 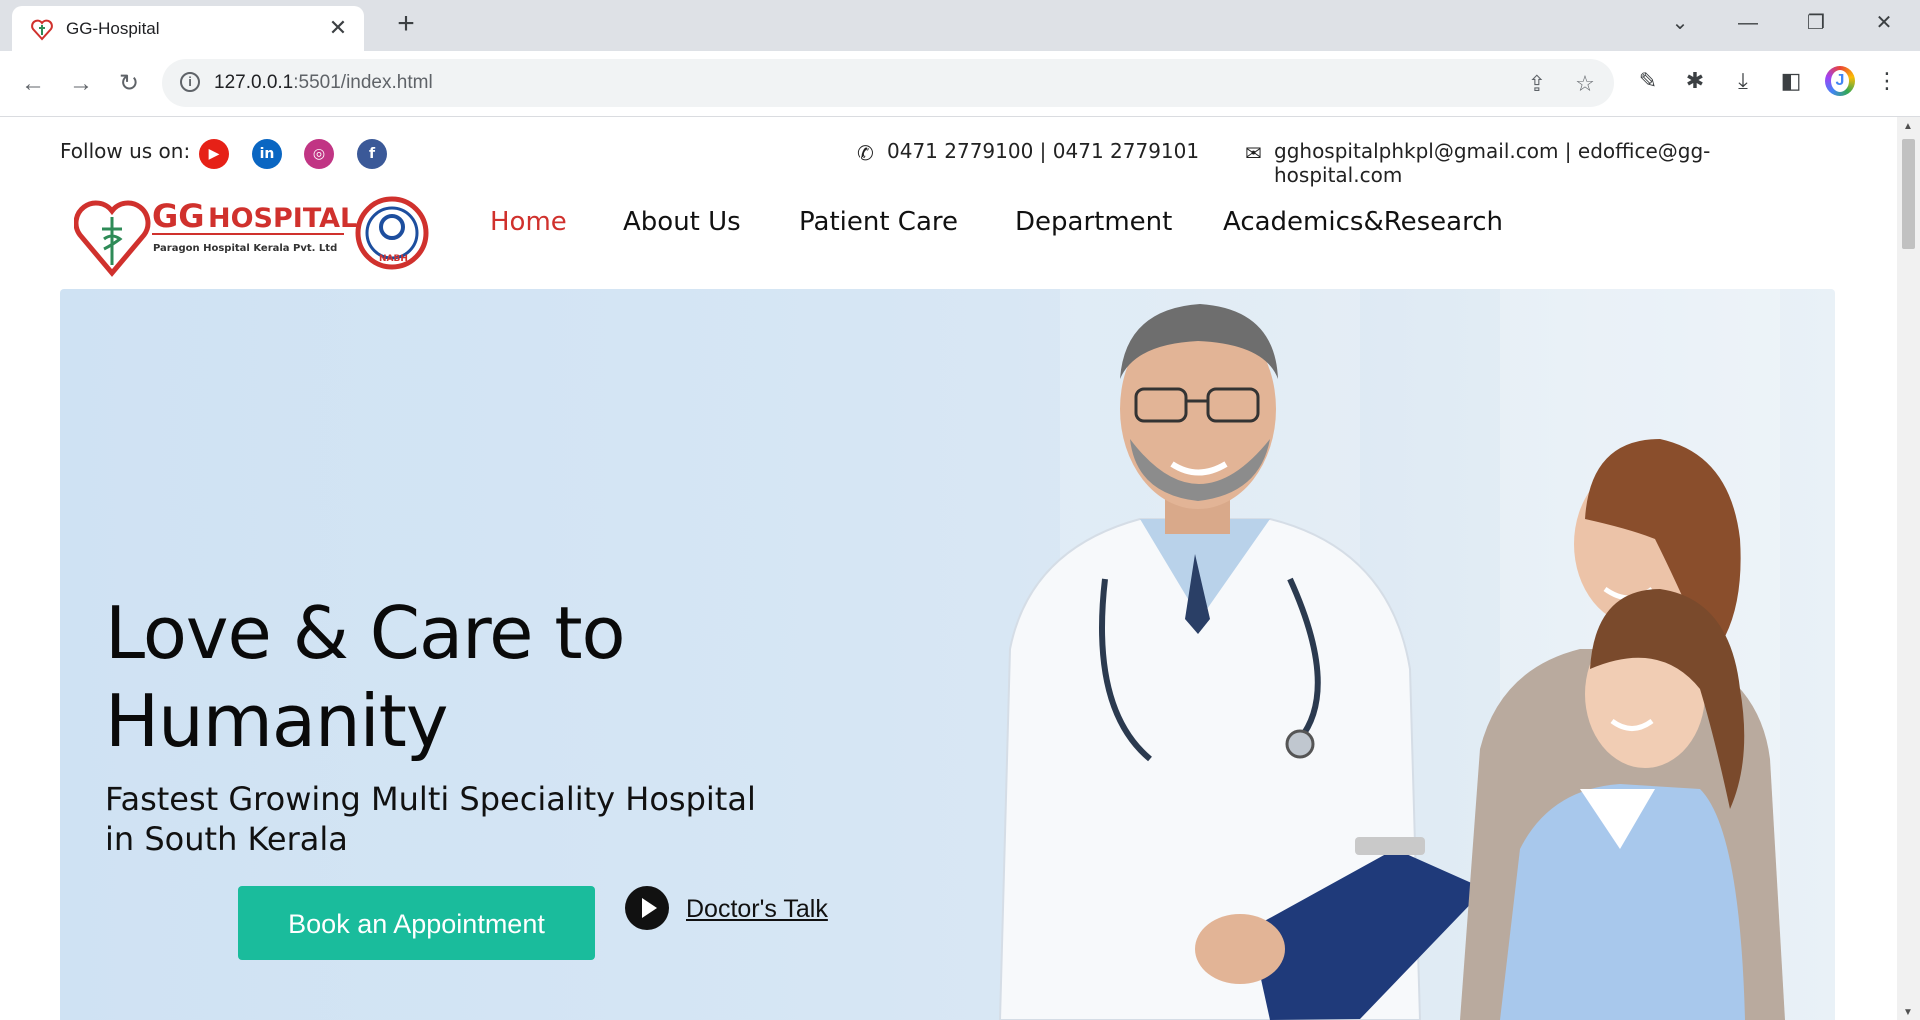 What do you see at coordinates (245, 248) in the screenshot?
I see `svg-text:Paragon Hospital Kerala Pvt. L: Paragon Hospital Kerala Pvt. Ltd` at bounding box center [245, 248].